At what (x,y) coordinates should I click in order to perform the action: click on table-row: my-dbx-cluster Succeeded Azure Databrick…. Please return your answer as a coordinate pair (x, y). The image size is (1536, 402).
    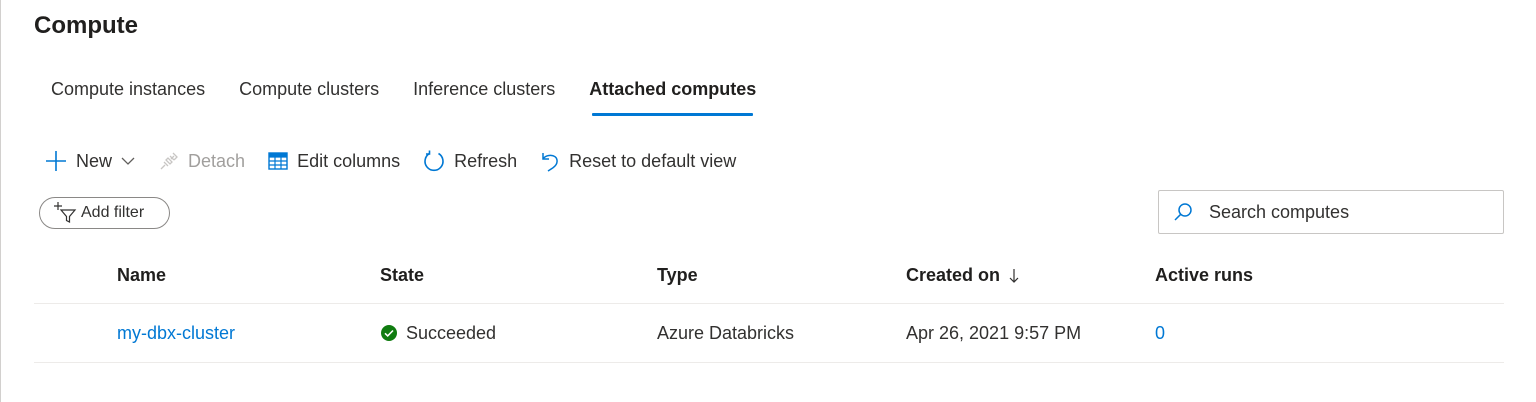
    Looking at the image, I should click on (769, 333).